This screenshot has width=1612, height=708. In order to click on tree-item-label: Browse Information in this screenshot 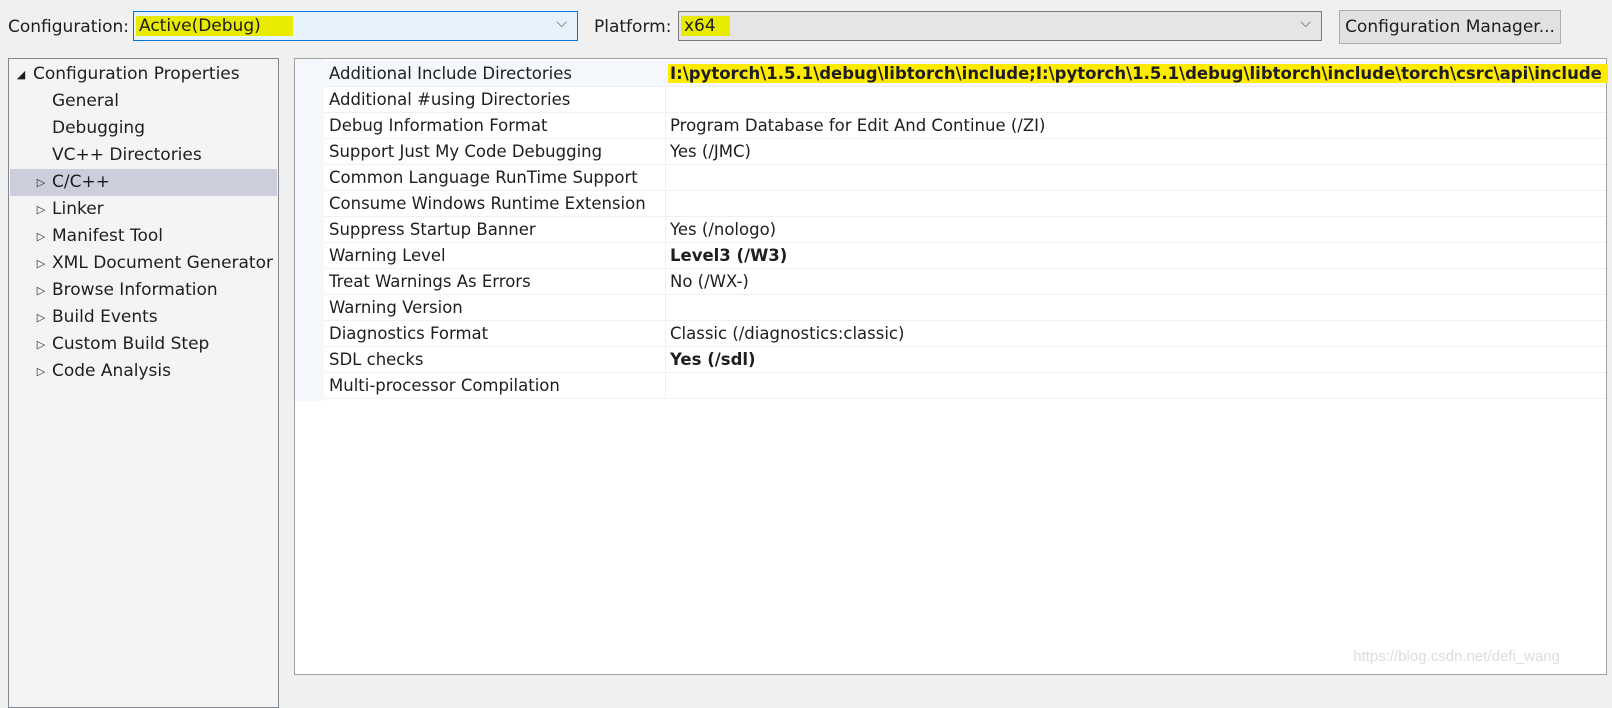, I will do `click(135, 290)`.